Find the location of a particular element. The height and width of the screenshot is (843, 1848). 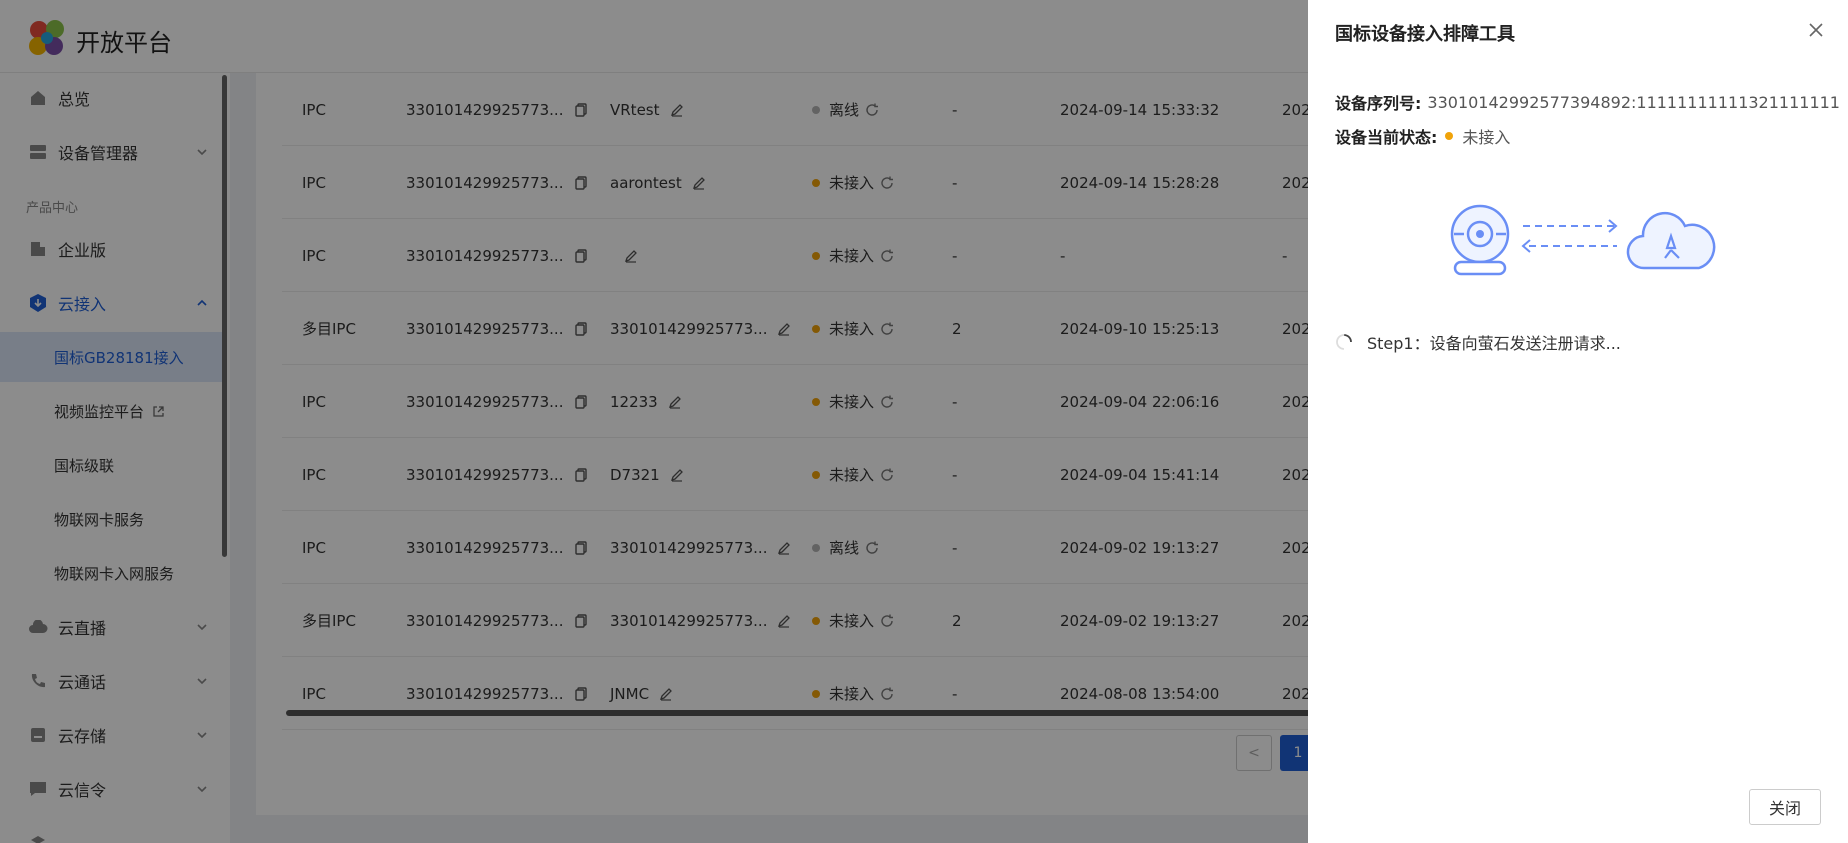

close-button: 关闭 is located at coordinates (1785, 807).